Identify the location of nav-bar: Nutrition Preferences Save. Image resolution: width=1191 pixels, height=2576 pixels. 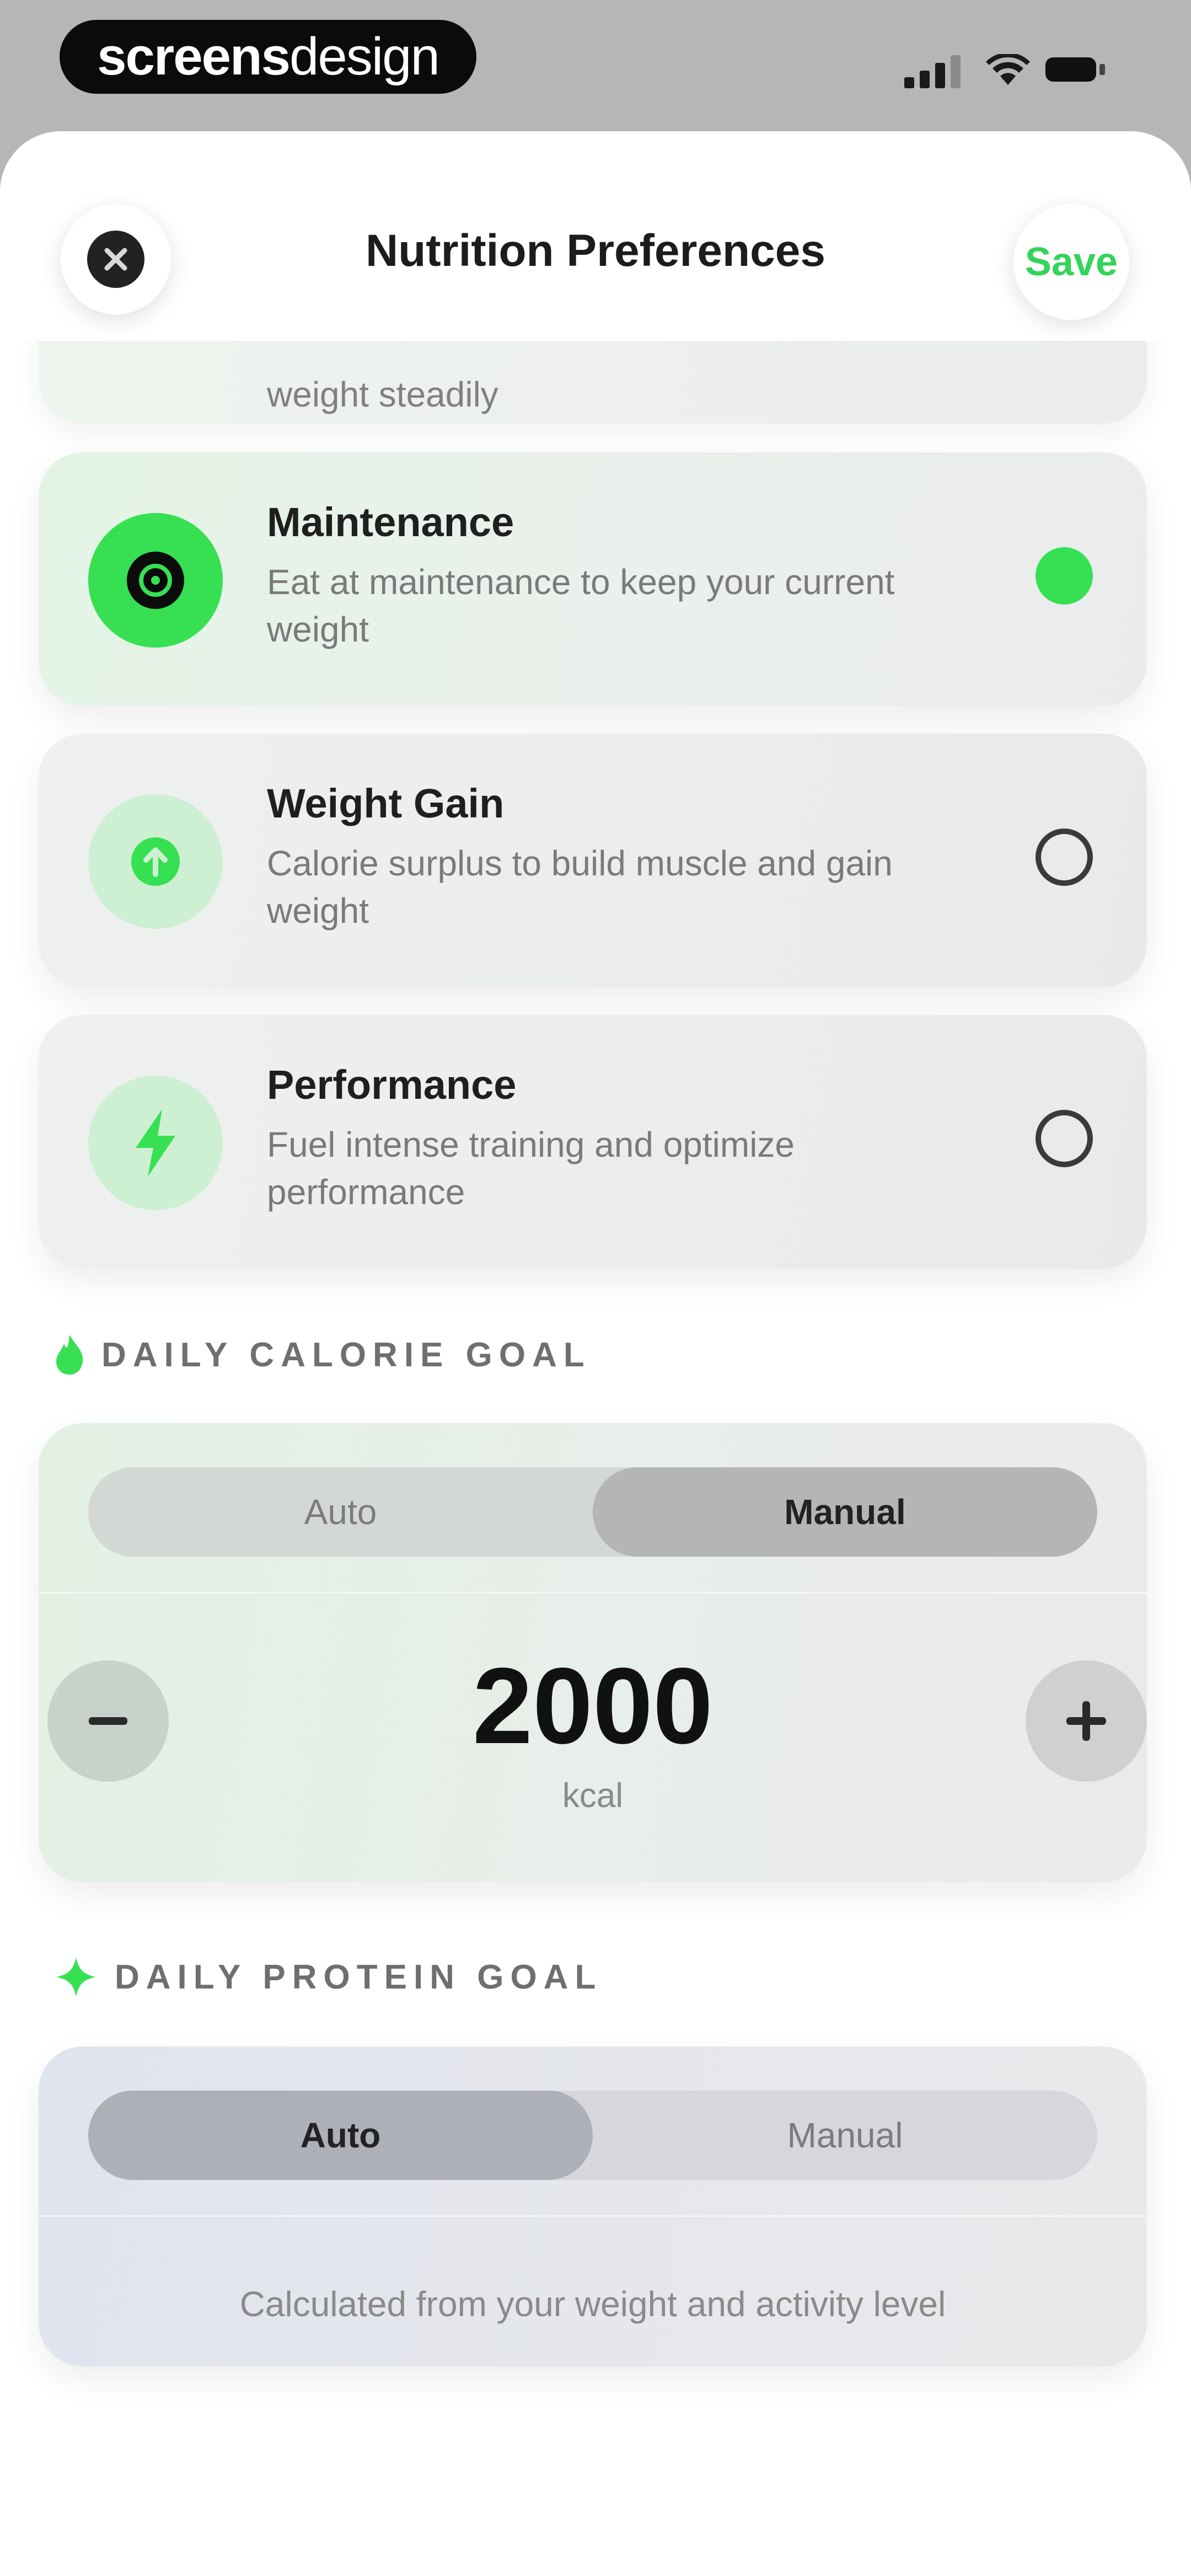
(595, 236).